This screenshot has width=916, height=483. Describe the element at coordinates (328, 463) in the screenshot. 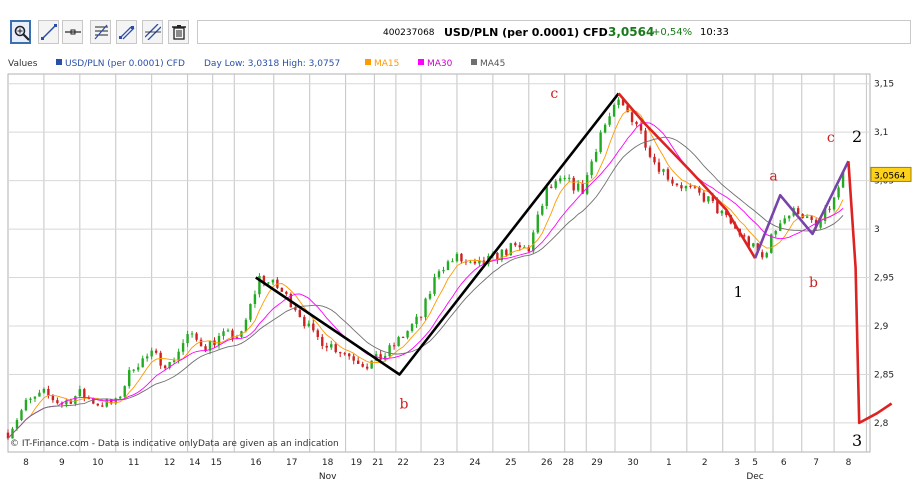

I see `x-tick-label: 18` at that location.